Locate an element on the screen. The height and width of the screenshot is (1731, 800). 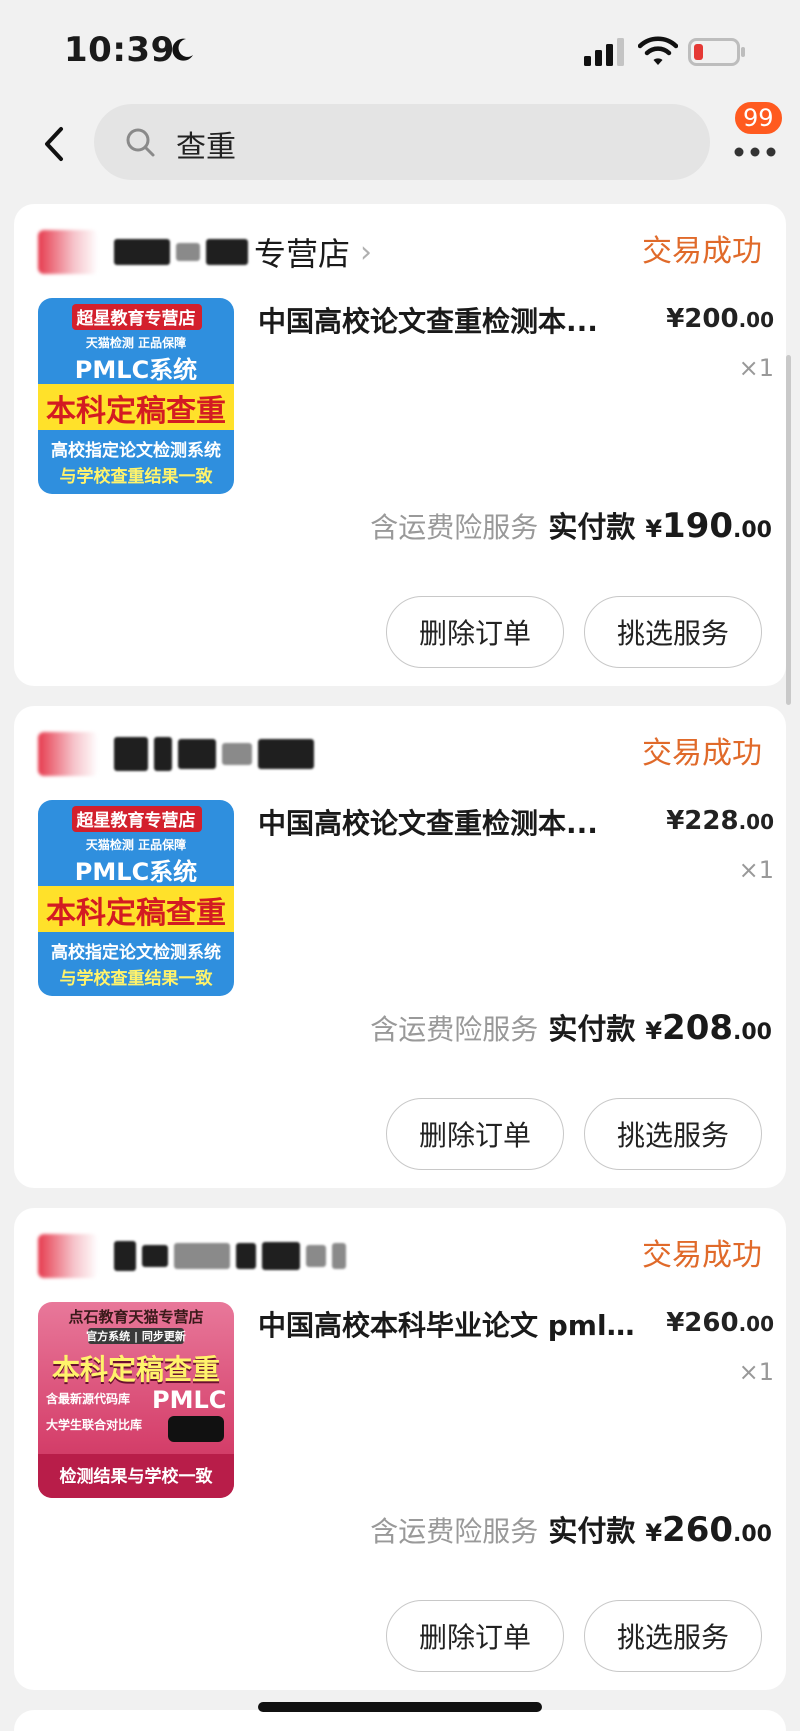
paid-amount: ¥260.00 is located at coordinates (708, 1530).